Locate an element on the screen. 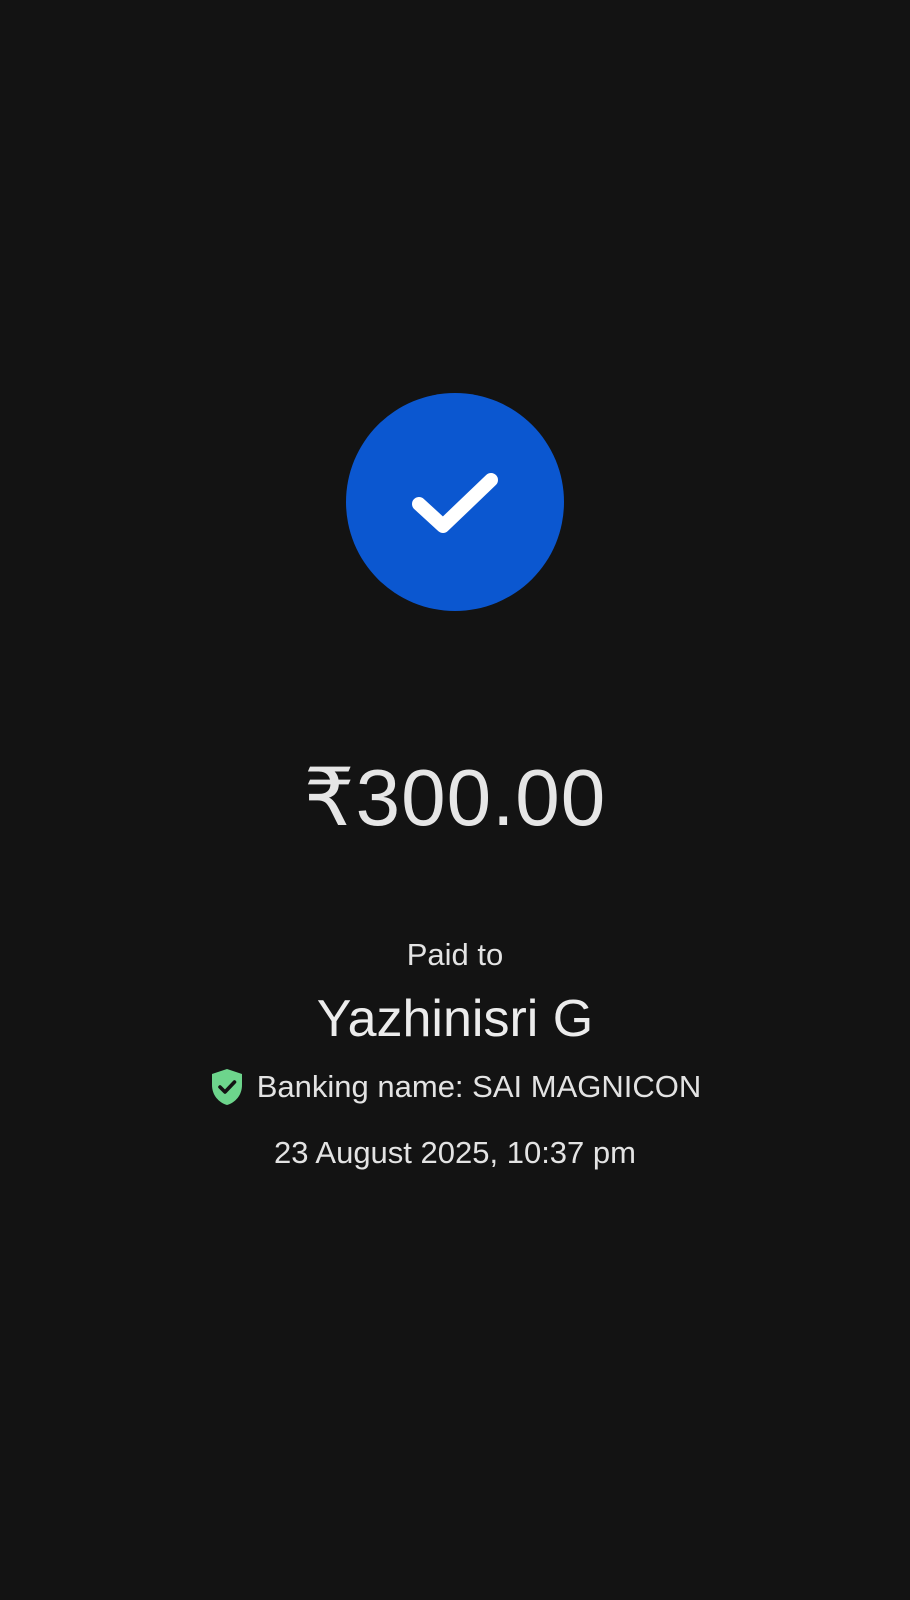 Image resolution: width=910 pixels, height=1600 pixels. banking-name: Banking name: SAI MAGNICON is located at coordinates (479, 1086).